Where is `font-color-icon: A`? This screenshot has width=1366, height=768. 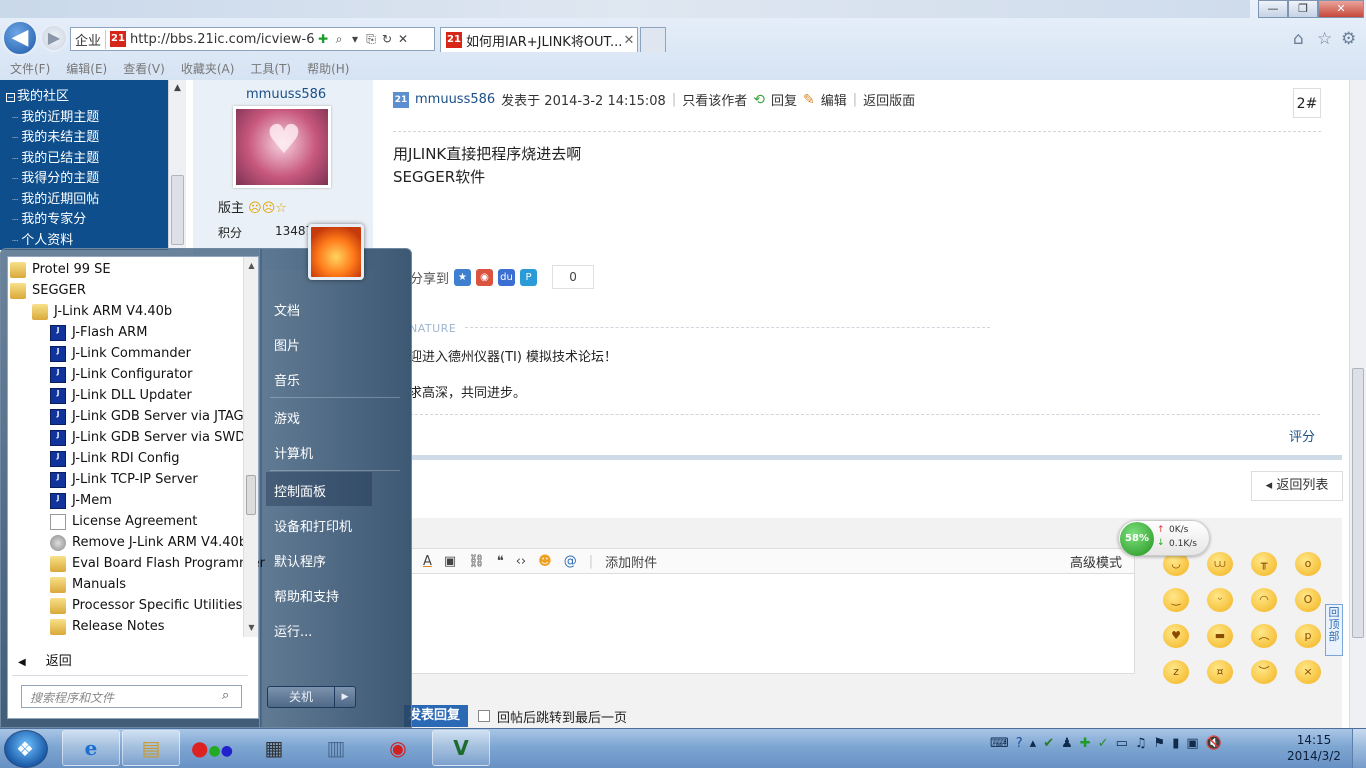 font-color-icon: A is located at coordinates (427, 561).